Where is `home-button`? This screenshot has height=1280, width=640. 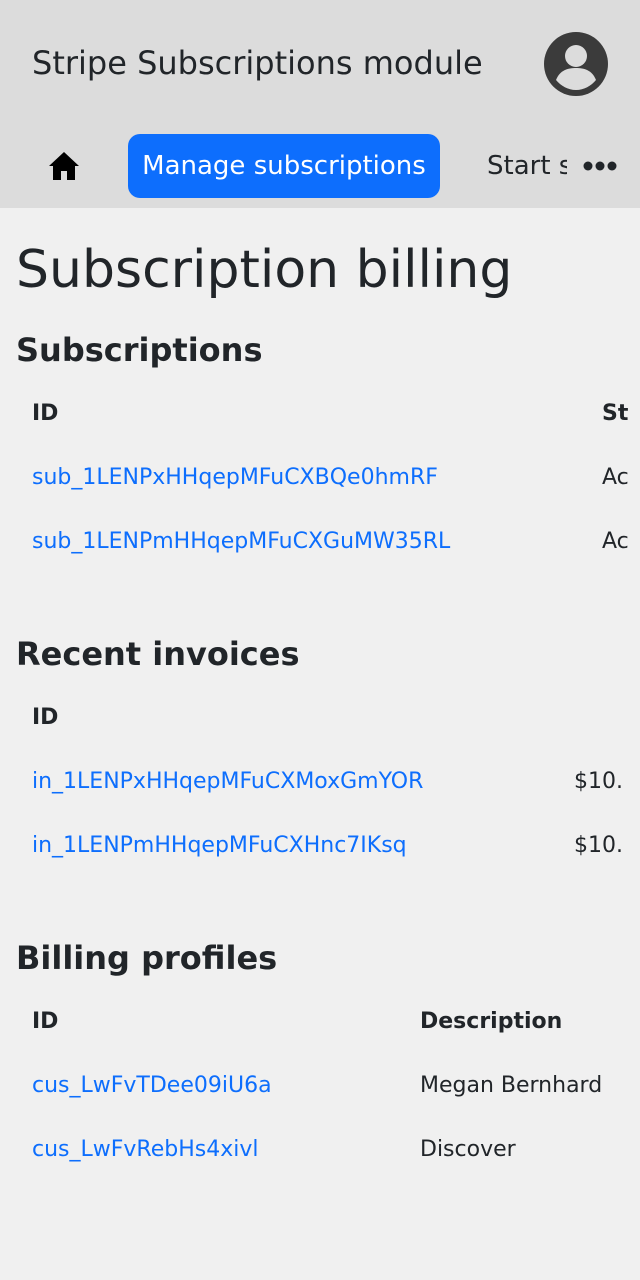
home-button is located at coordinates (64, 166).